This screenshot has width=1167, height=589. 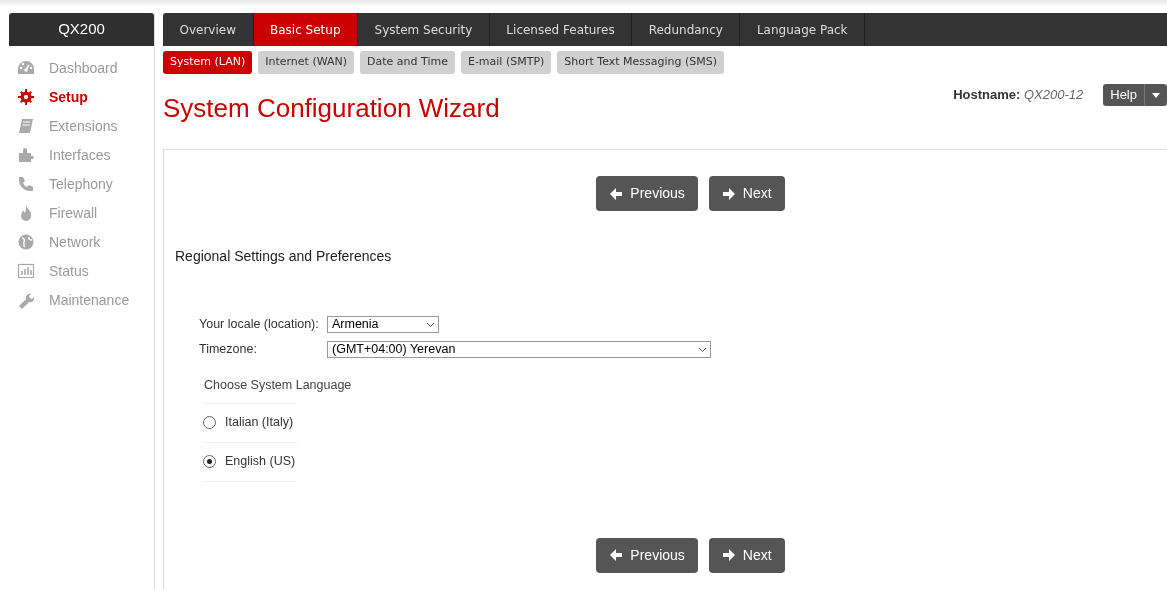 I want to click on radio-label: English (US), so click(x=260, y=462).